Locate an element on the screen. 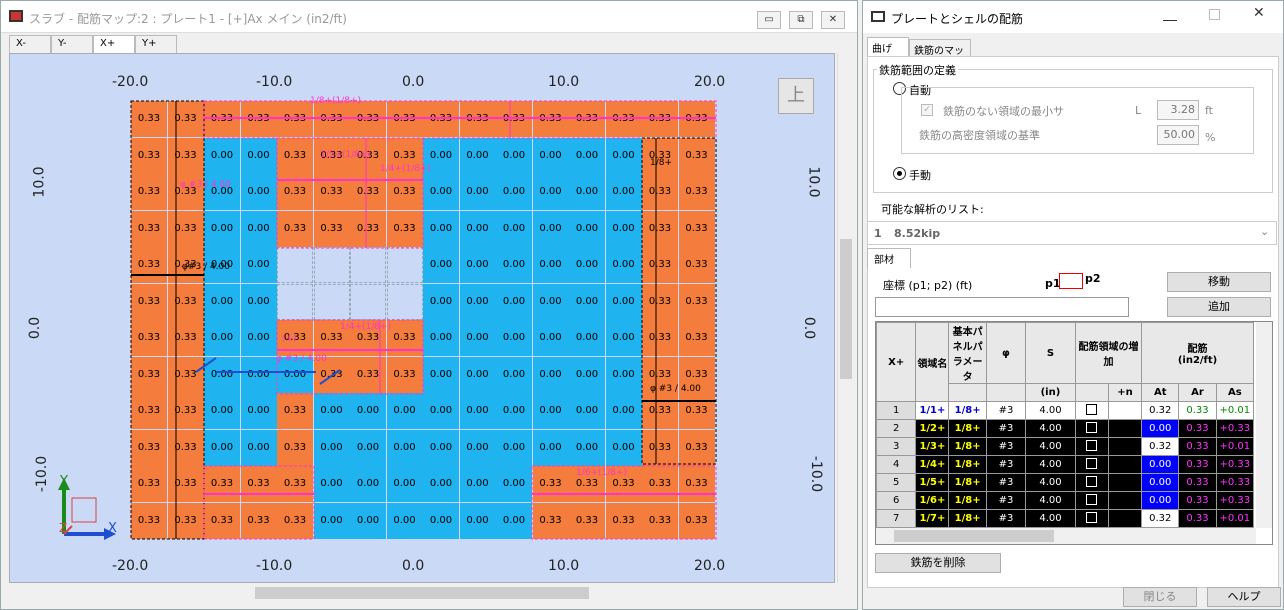 The height and width of the screenshot is (610, 1284). axis-z-label: Z is located at coordinates (63, 528).